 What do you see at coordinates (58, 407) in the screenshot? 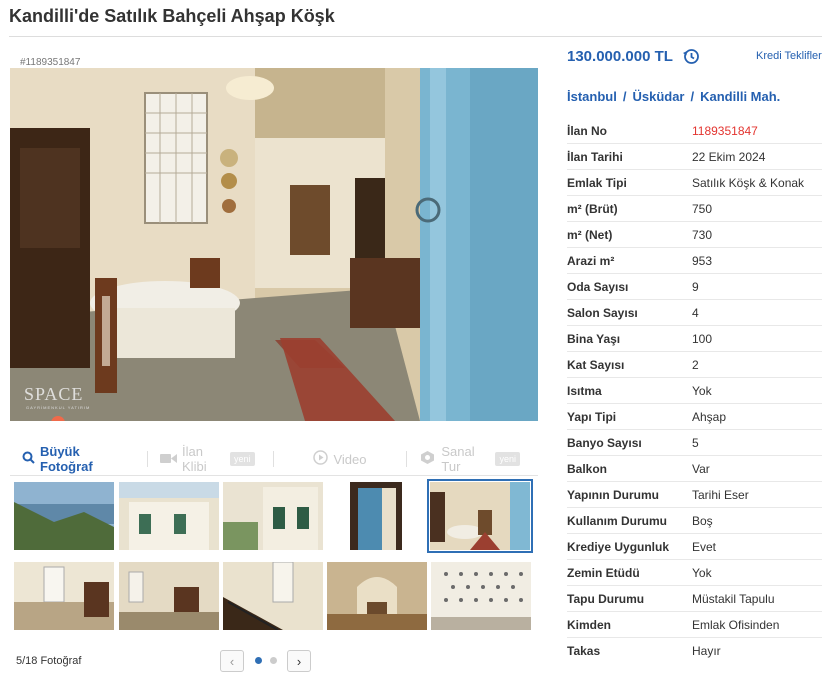
I see `agency-logo-sub: GAYRİMENKUL YATIRIM` at bounding box center [58, 407].